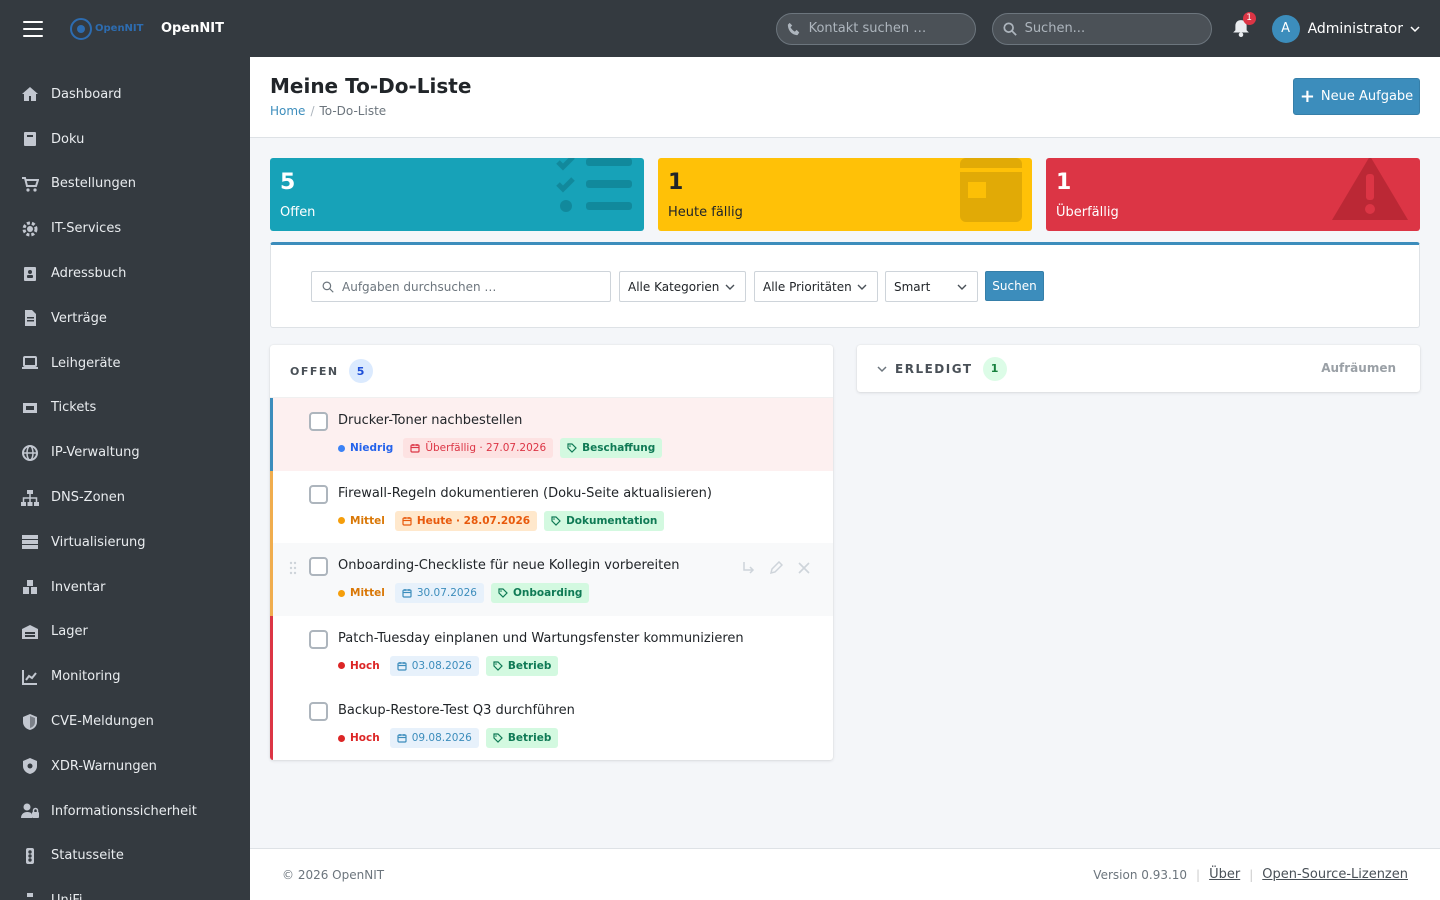 This screenshot has width=1440, height=900. What do you see at coordinates (125, 228) in the screenshot?
I see `sidebar-item-it-services: IT-Services` at bounding box center [125, 228].